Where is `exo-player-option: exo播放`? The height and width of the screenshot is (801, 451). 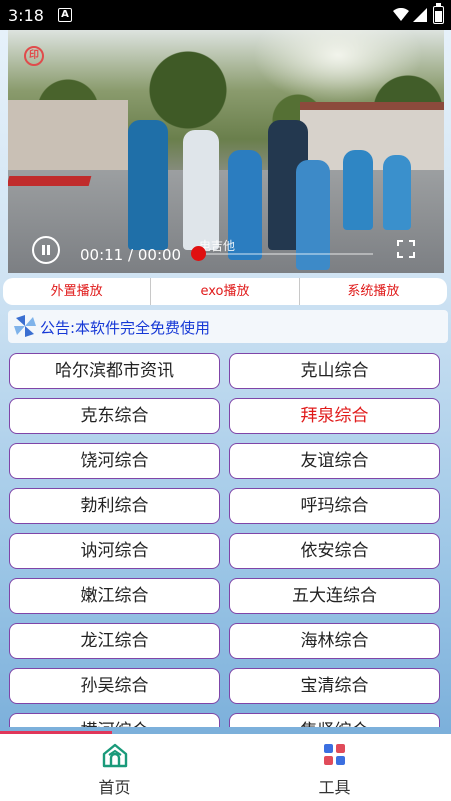
exo-player-option: exo播放 is located at coordinates (225, 291).